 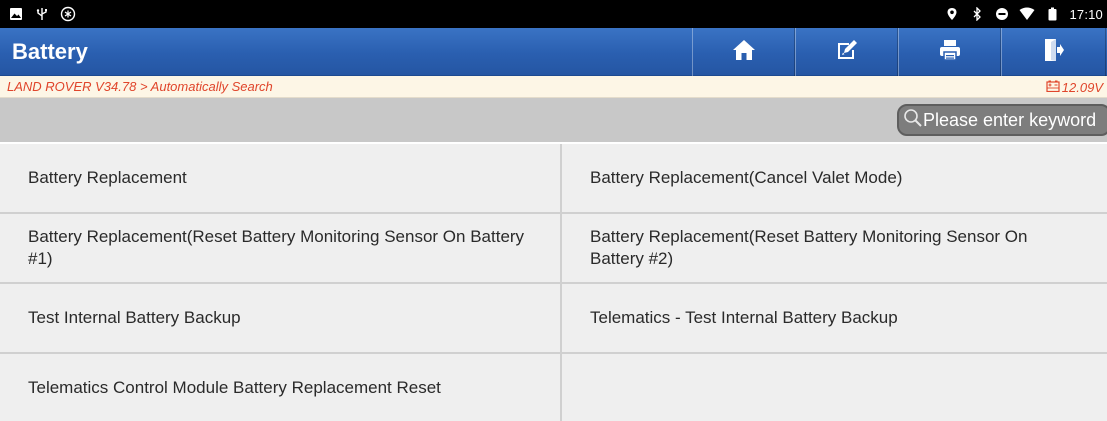 I want to click on function-item: Battery Replacement(Cancel Valet Mode), so click(x=834, y=178).